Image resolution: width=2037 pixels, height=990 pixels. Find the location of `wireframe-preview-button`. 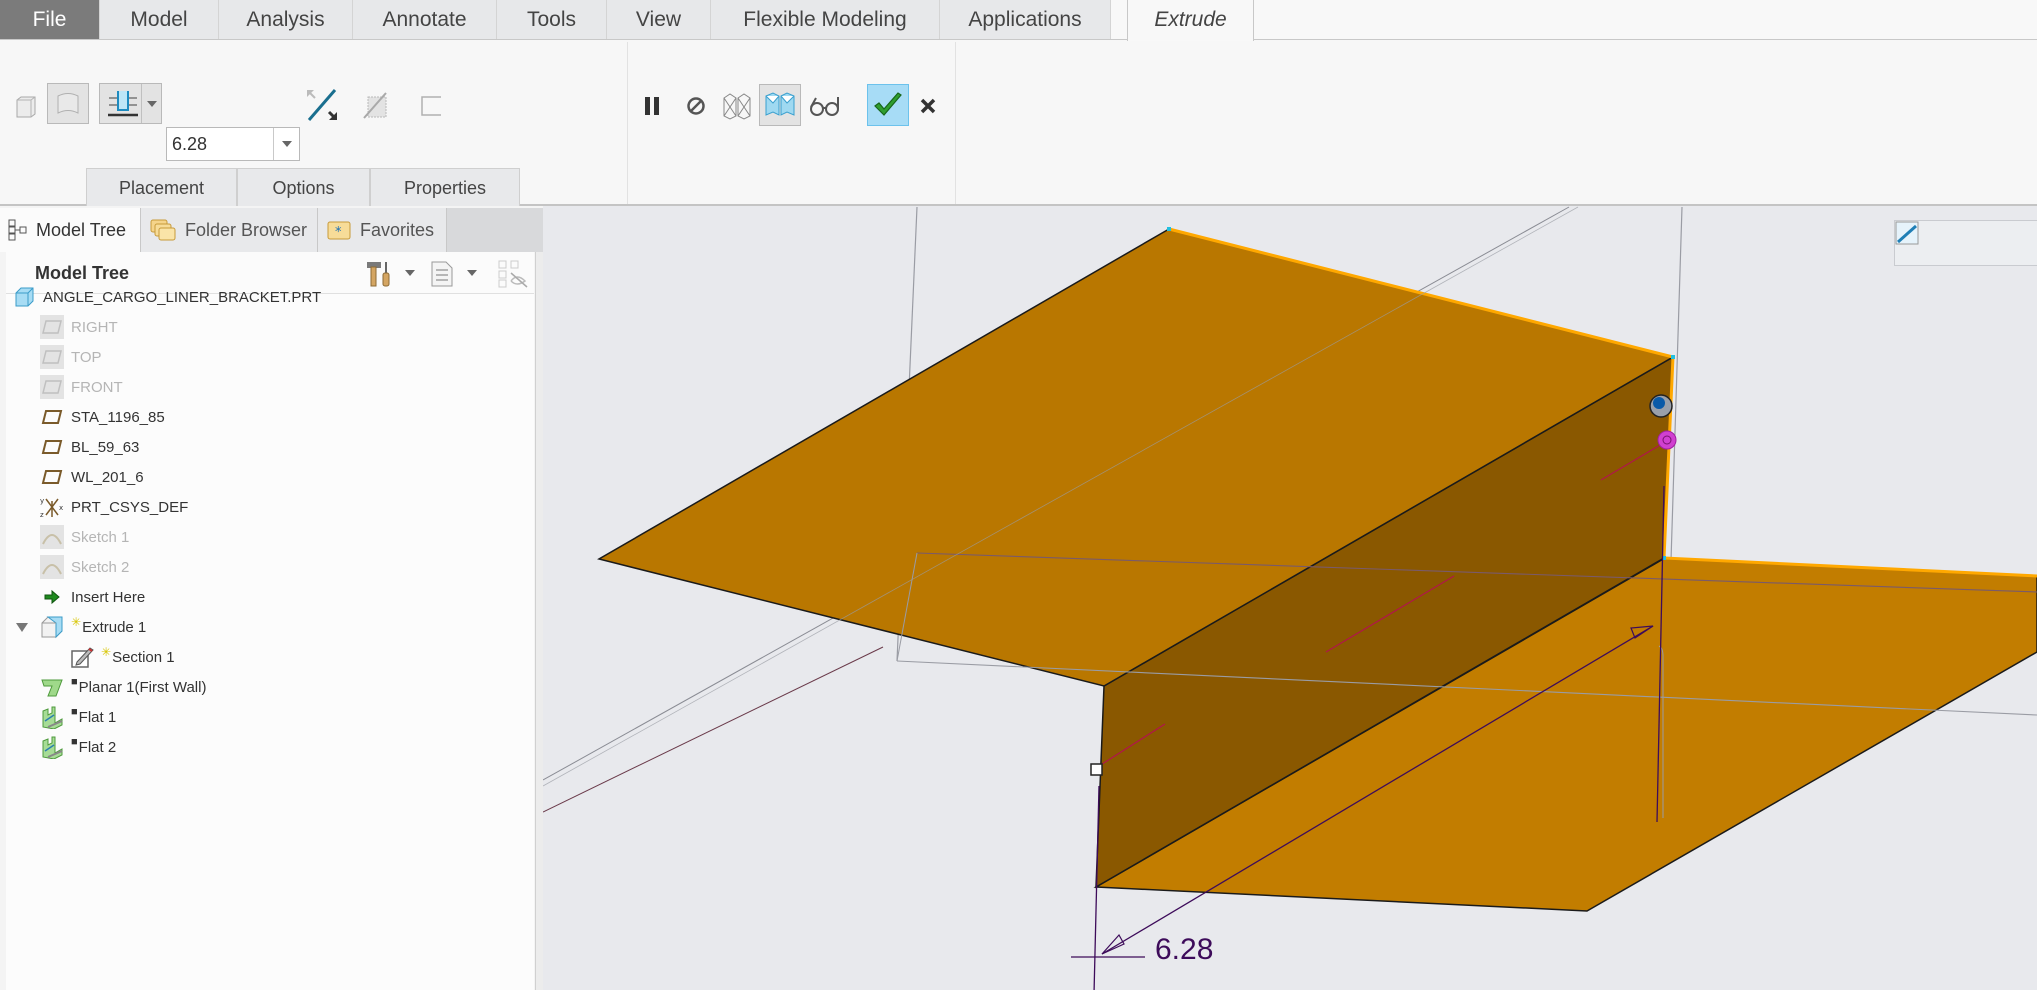

wireframe-preview-button is located at coordinates (737, 106).